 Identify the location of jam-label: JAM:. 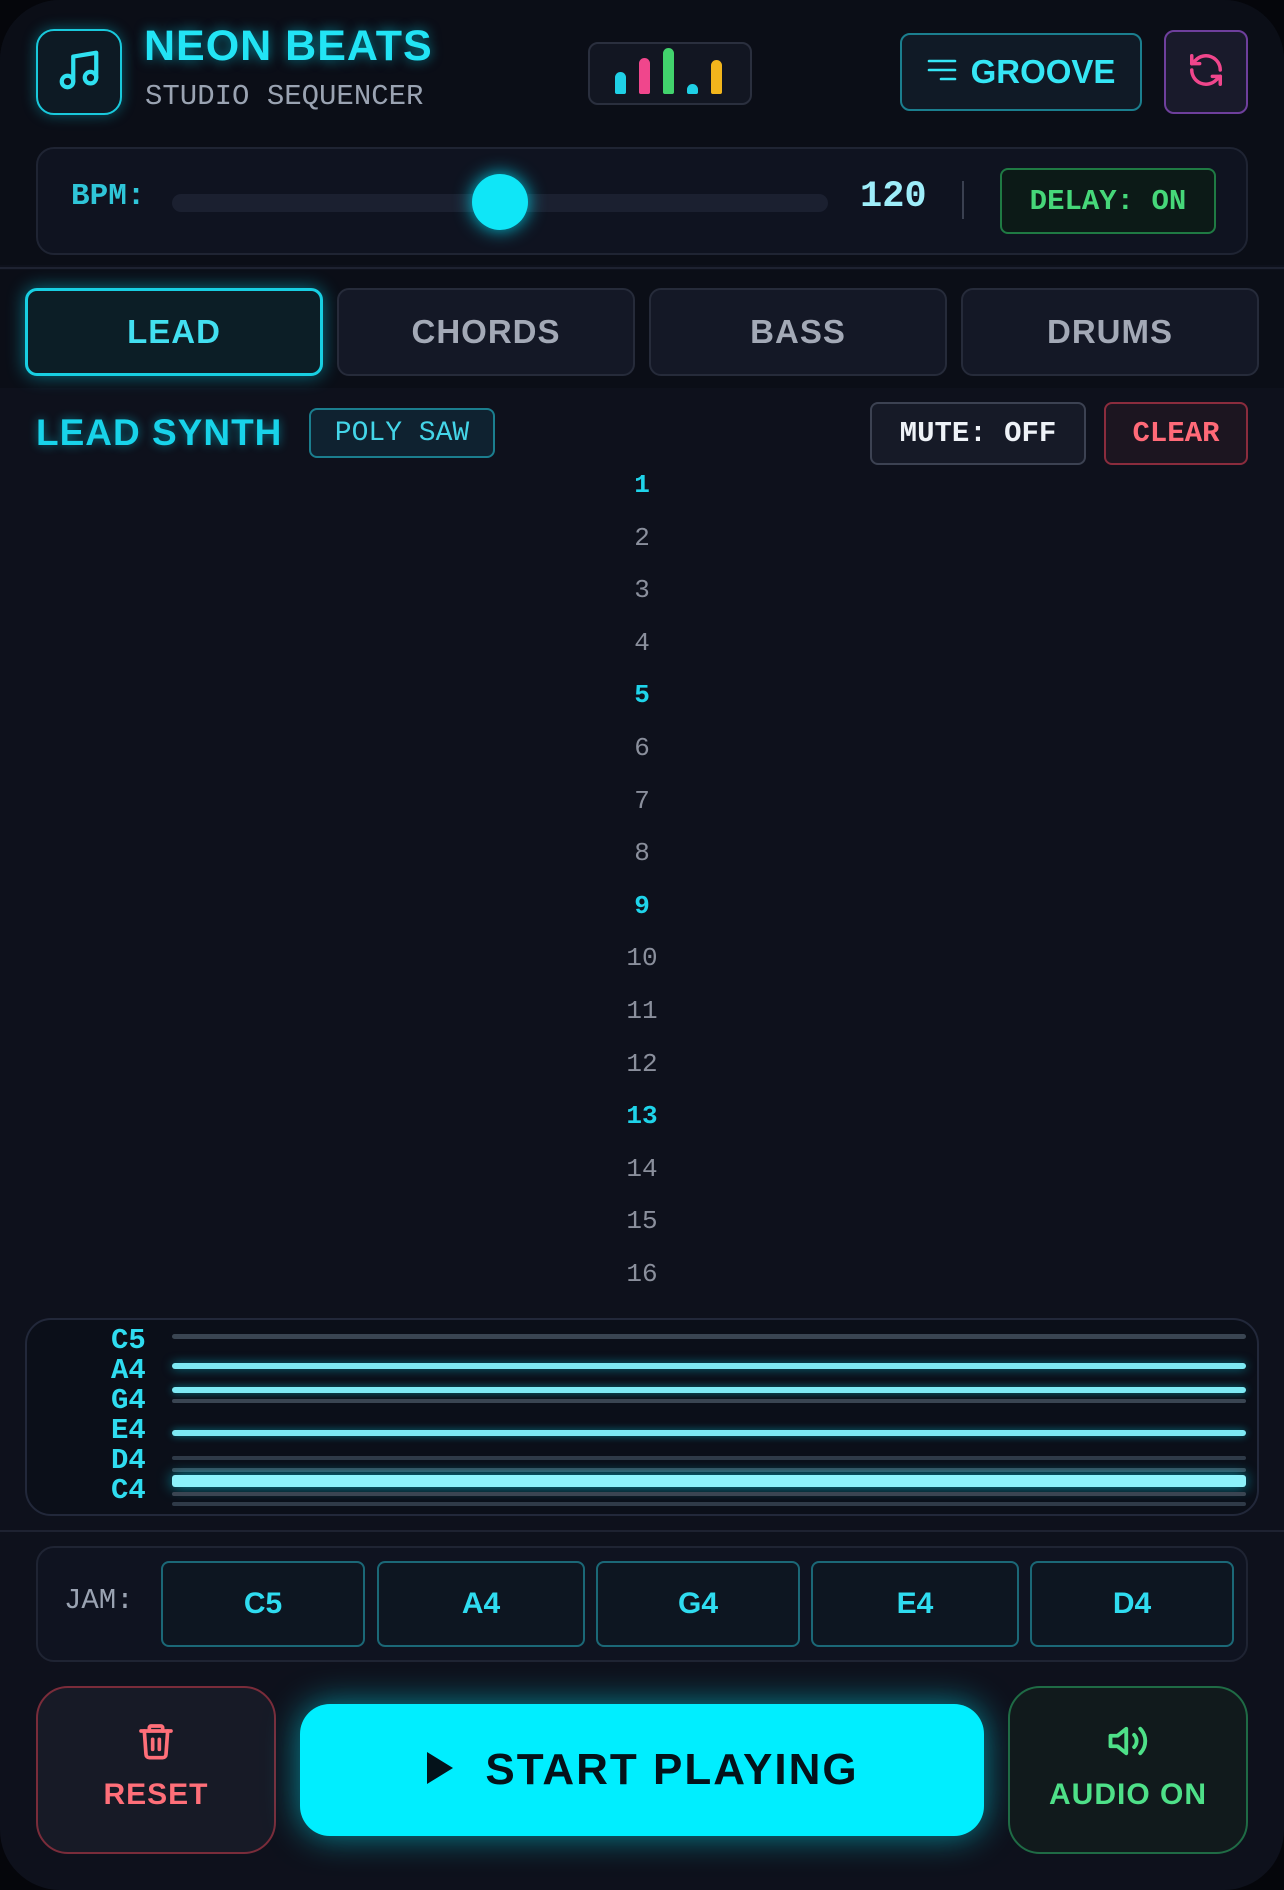
(99, 1600).